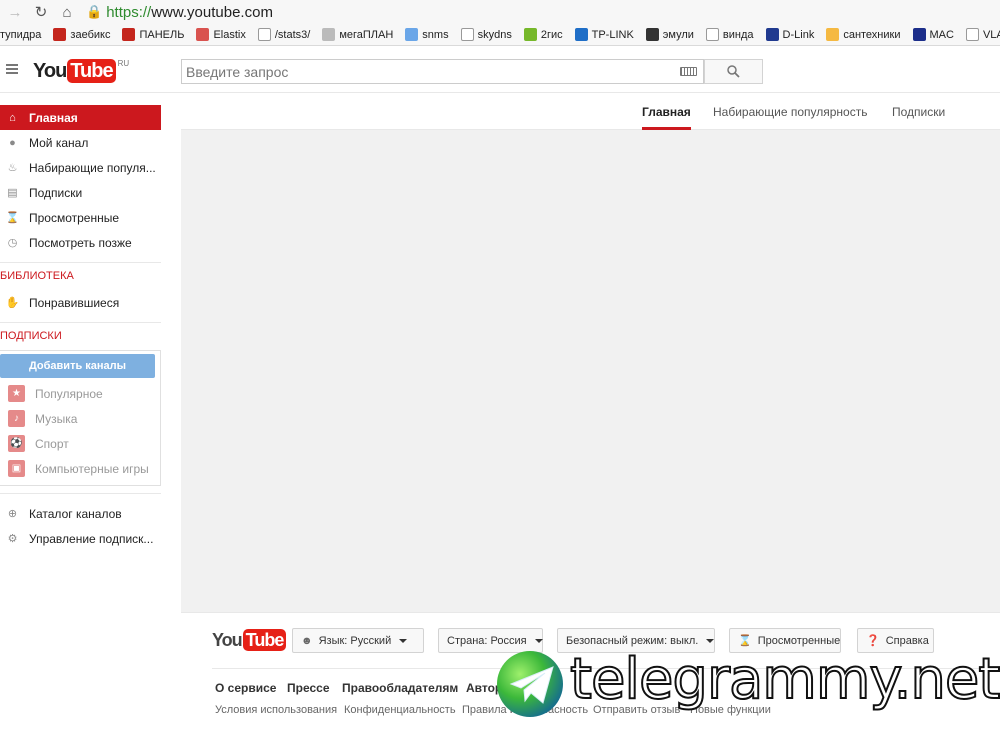  What do you see at coordinates (688, 71) in the screenshot?
I see `keyboard-icon` at bounding box center [688, 71].